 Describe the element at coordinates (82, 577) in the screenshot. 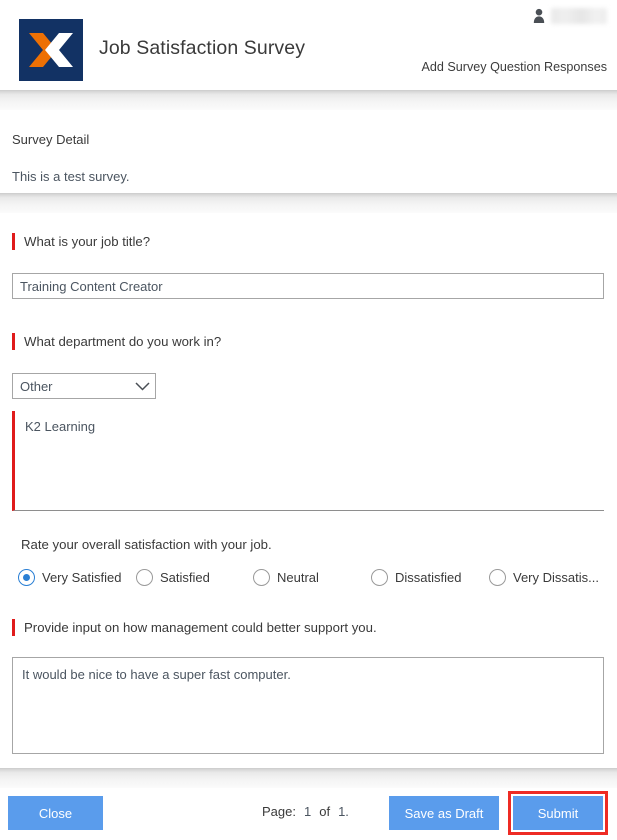

I see `radio-label-very-satisfied: Very Satisfied` at that location.